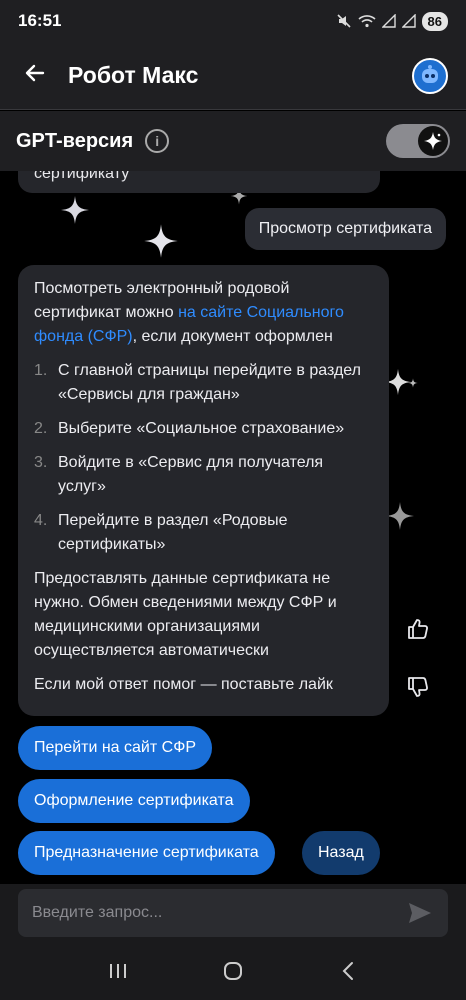  Describe the element at coordinates (344, 21) in the screenshot. I see `mute-icon` at that location.